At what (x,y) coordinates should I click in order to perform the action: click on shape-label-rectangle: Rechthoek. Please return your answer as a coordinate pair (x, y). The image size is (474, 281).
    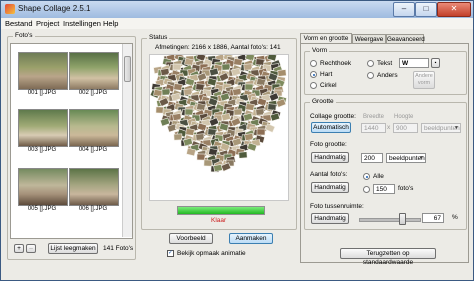
    Looking at the image, I should click on (336, 63).